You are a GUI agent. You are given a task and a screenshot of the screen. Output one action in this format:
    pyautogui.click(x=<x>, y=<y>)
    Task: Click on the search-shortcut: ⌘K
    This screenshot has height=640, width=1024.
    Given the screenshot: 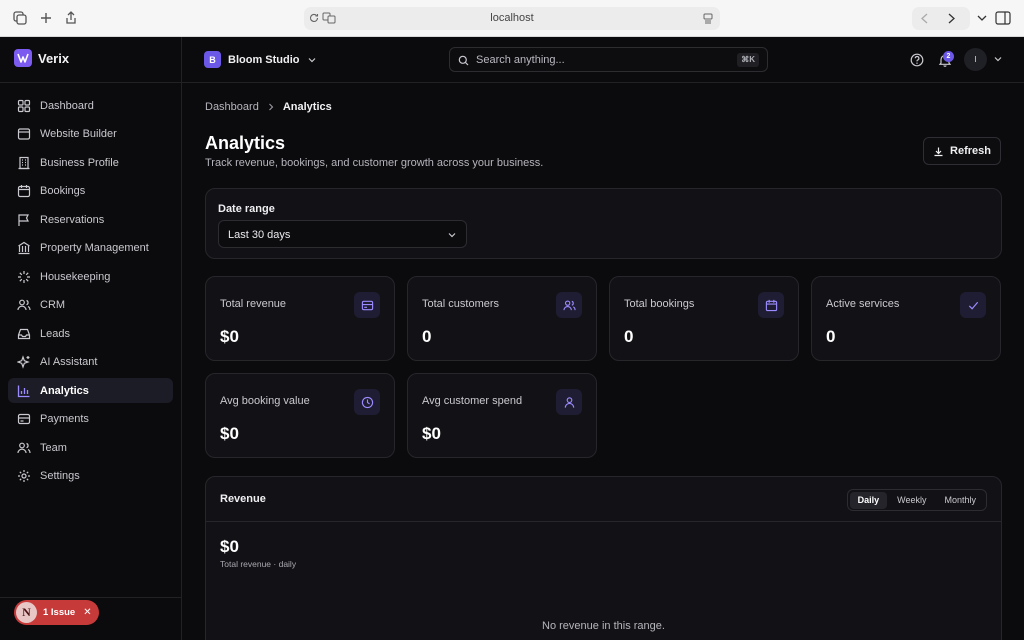 What is the action you would take?
    pyautogui.click(x=748, y=60)
    